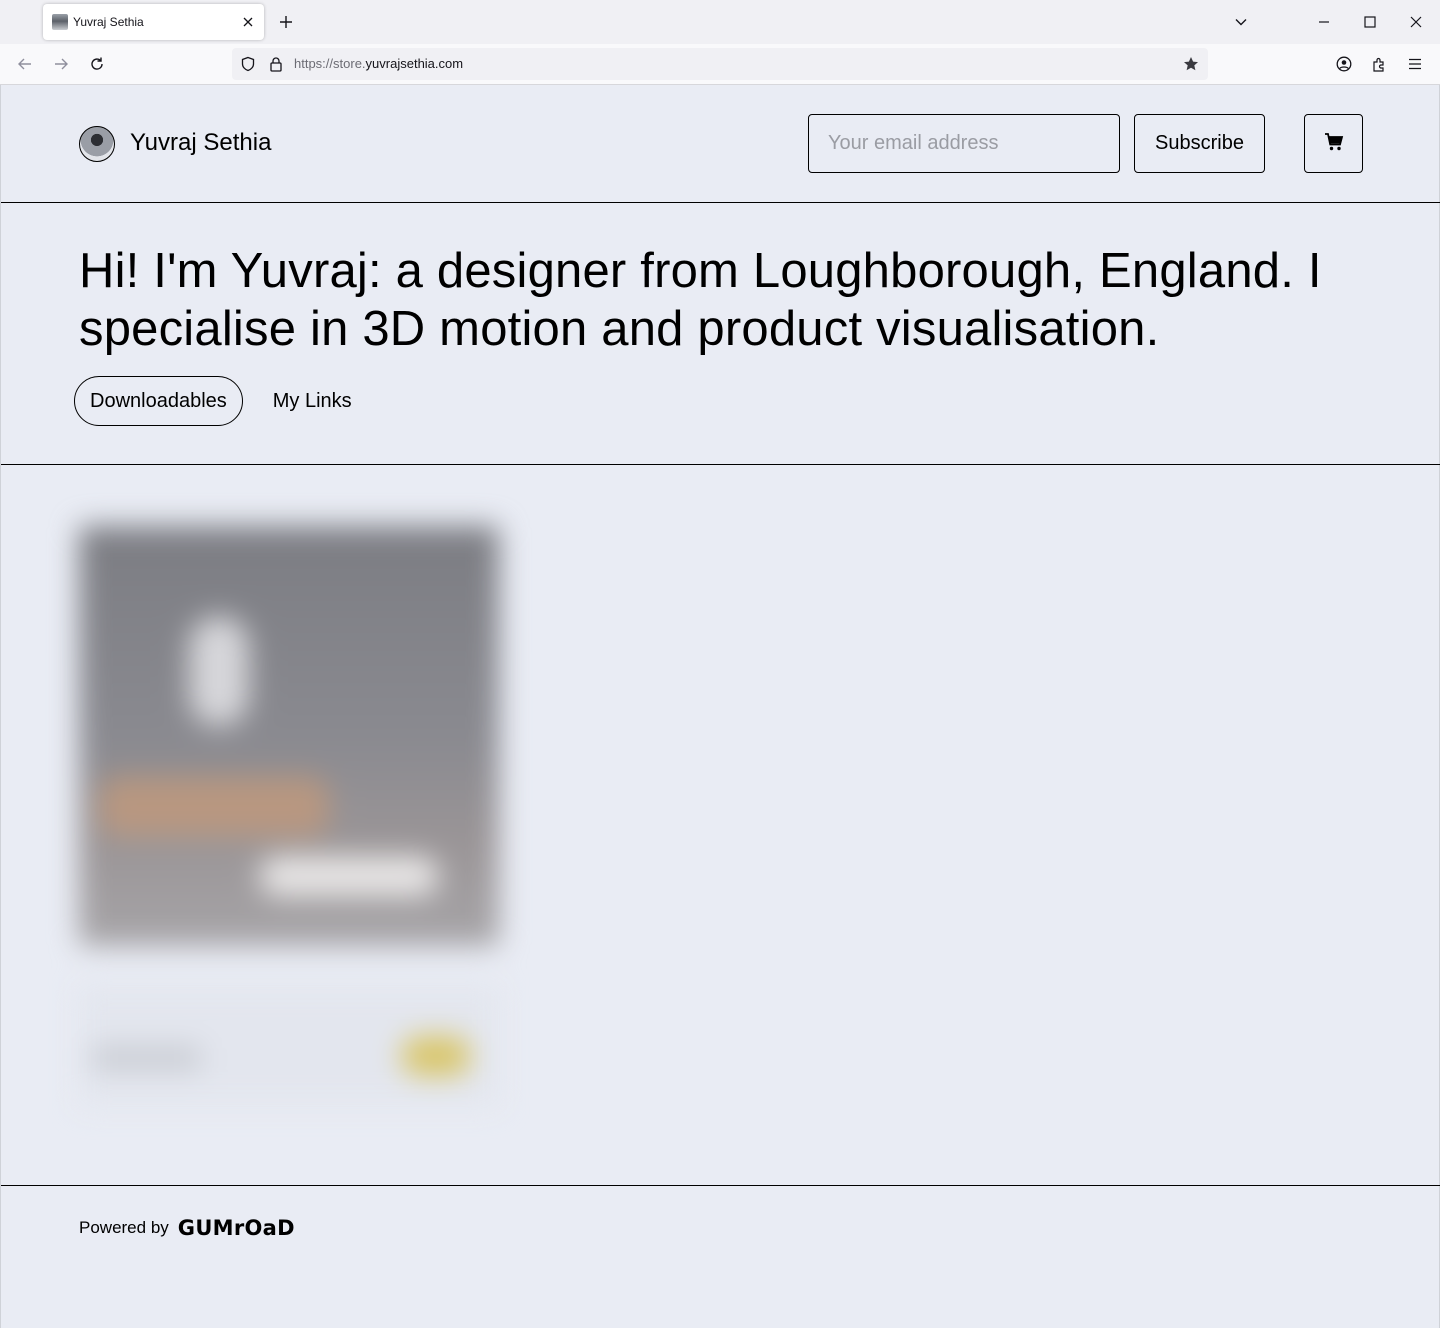 This screenshot has width=1440, height=1328. Describe the element at coordinates (286, 22) in the screenshot. I see `new-tab-icon` at that location.